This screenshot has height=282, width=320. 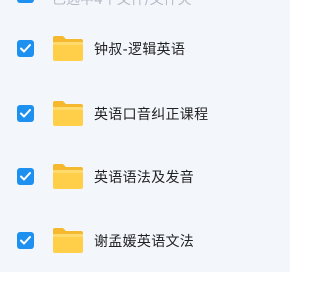 What do you see at coordinates (151, 114) in the screenshot?
I see `folder-name: 英语口音纠正课程` at bounding box center [151, 114].